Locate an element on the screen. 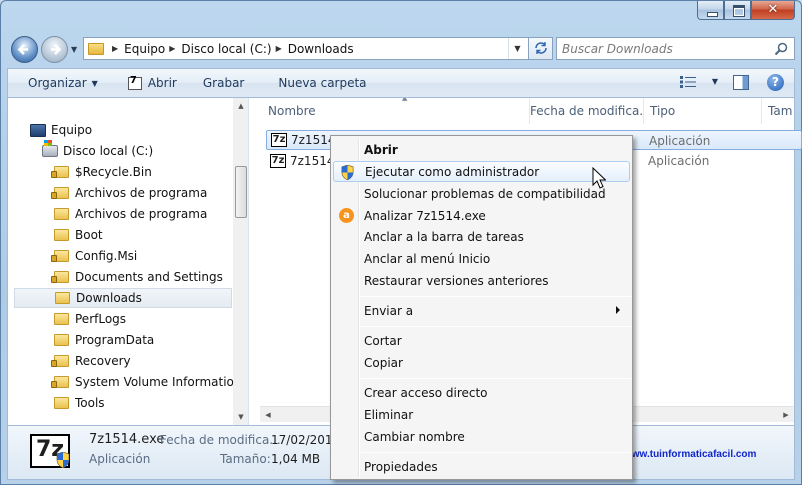 This screenshot has height=485, width=802. recent-pages-dropdown: ▼ is located at coordinates (74, 49).